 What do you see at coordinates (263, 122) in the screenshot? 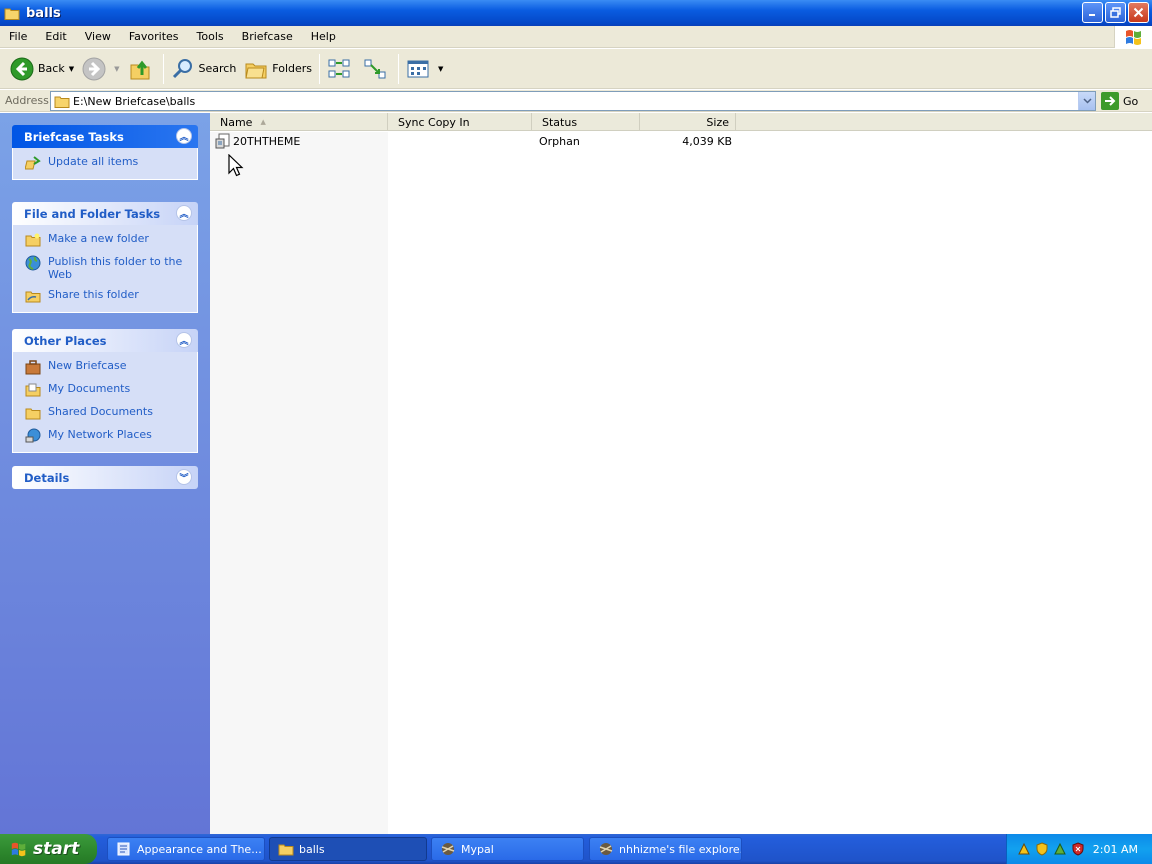
I see `sort-ascending-icon: ▲` at bounding box center [263, 122].